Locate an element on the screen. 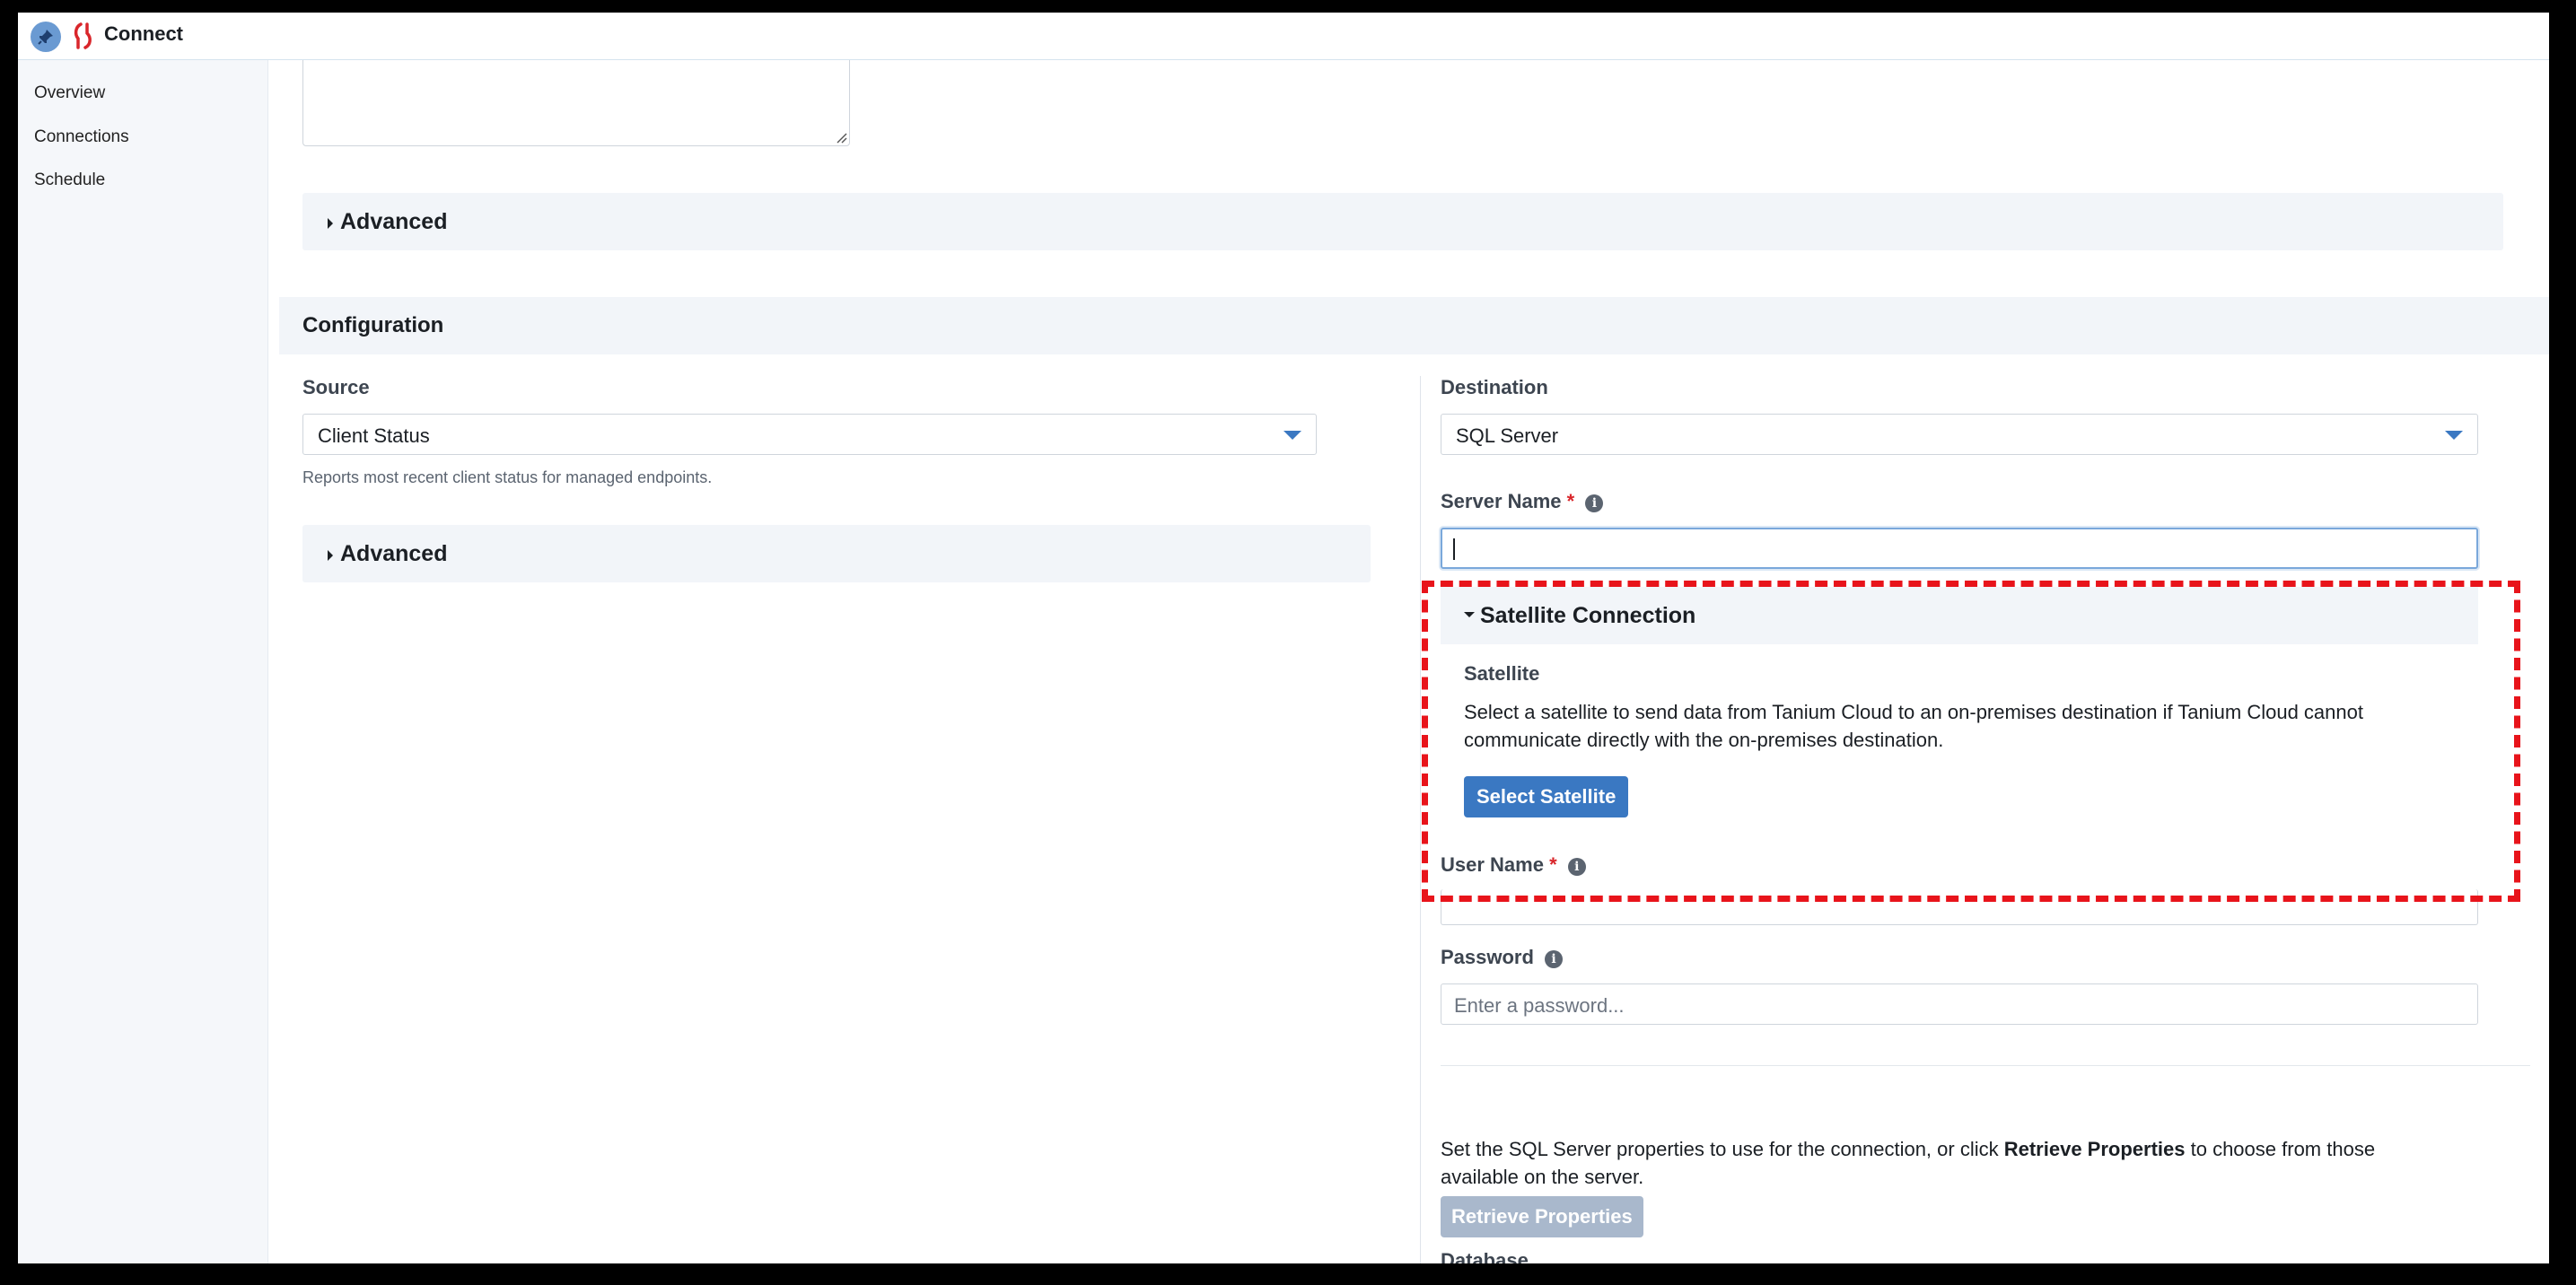 This screenshot has width=2576, height=1285. server-name-label-text: Server Name is located at coordinates (1501, 501).